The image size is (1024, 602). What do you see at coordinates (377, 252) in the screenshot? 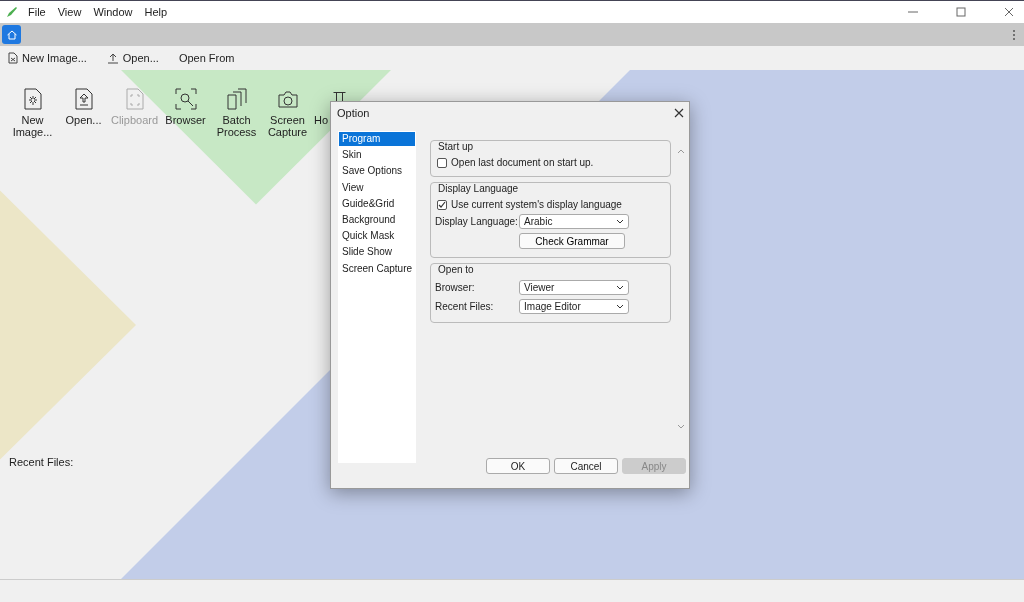
I see `category-item: Slide Show` at bounding box center [377, 252].